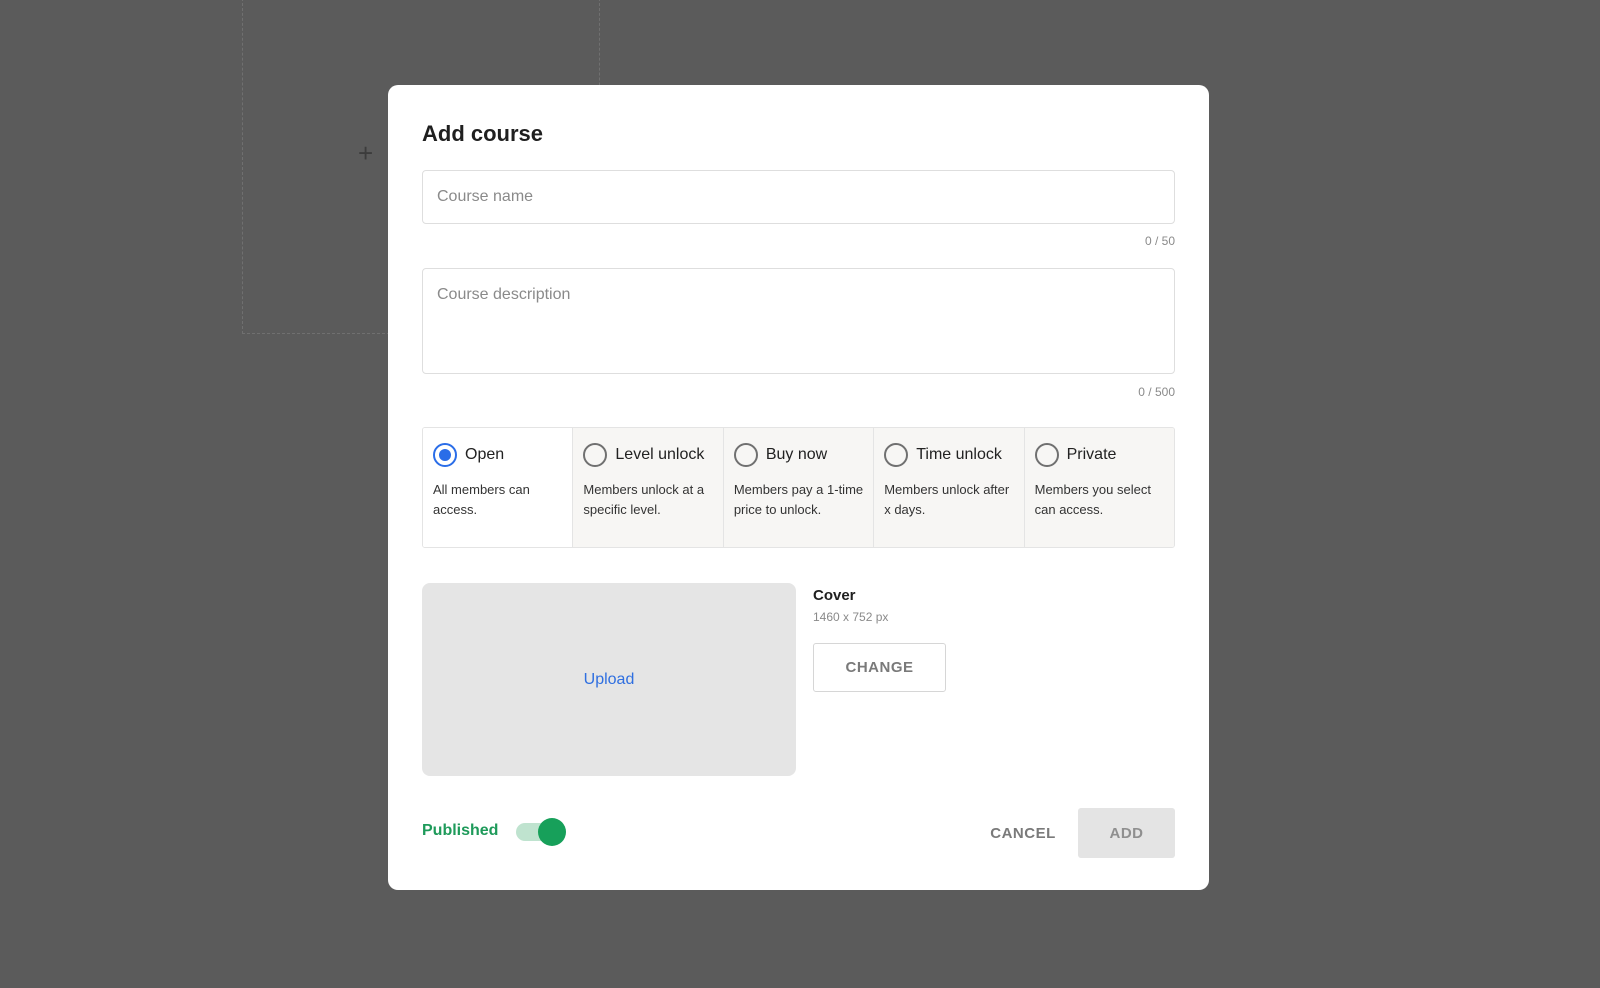 This screenshot has height=988, width=1600. What do you see at coordinates (1091, 454) in the screenshot?
I see `access-option-label: Private` at bounding box center [1091, 454].